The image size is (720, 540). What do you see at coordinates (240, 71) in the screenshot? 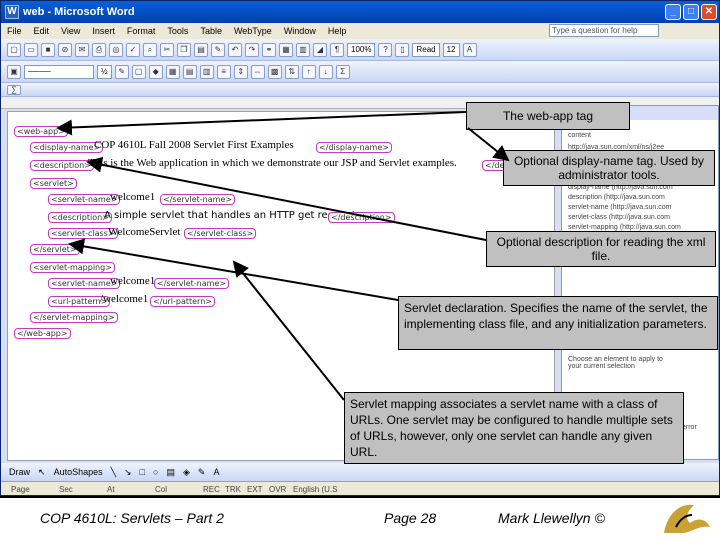
I see `distribute-rows-icon: ⇕` at bounding box center [240, 71].